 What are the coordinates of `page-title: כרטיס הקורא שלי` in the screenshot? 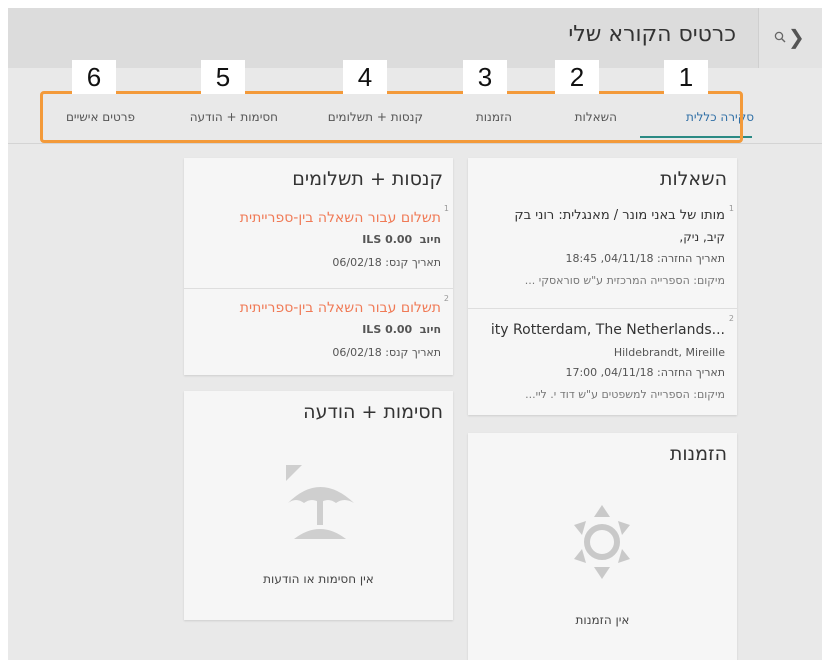 It's located at (652, 34).